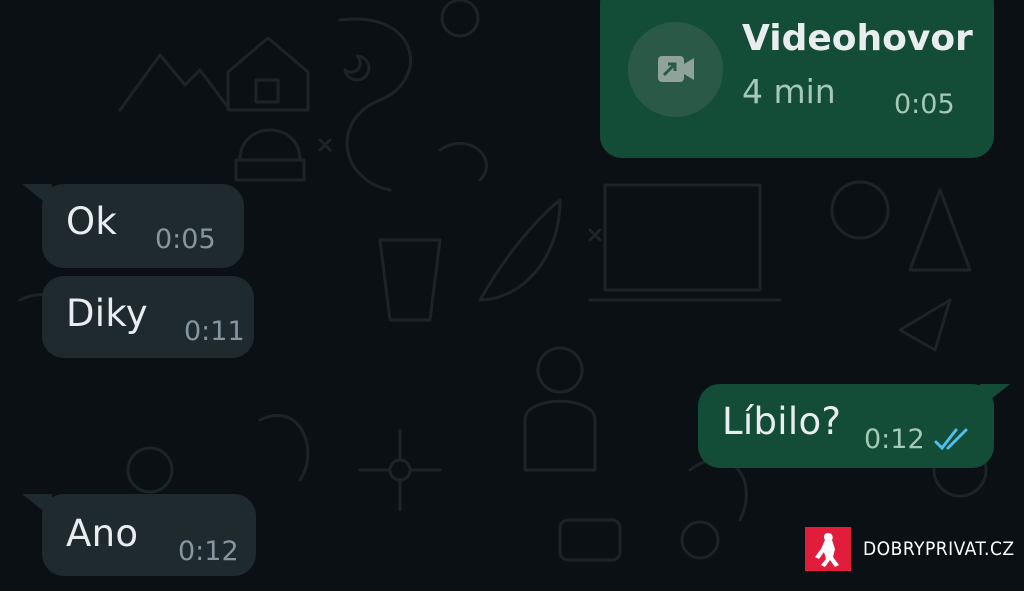 The image size is (1024, 591). What do you see at coordinates (107, 313) in the screenshot?
I see `message-text: Diky` at bounding box center [107, 313].